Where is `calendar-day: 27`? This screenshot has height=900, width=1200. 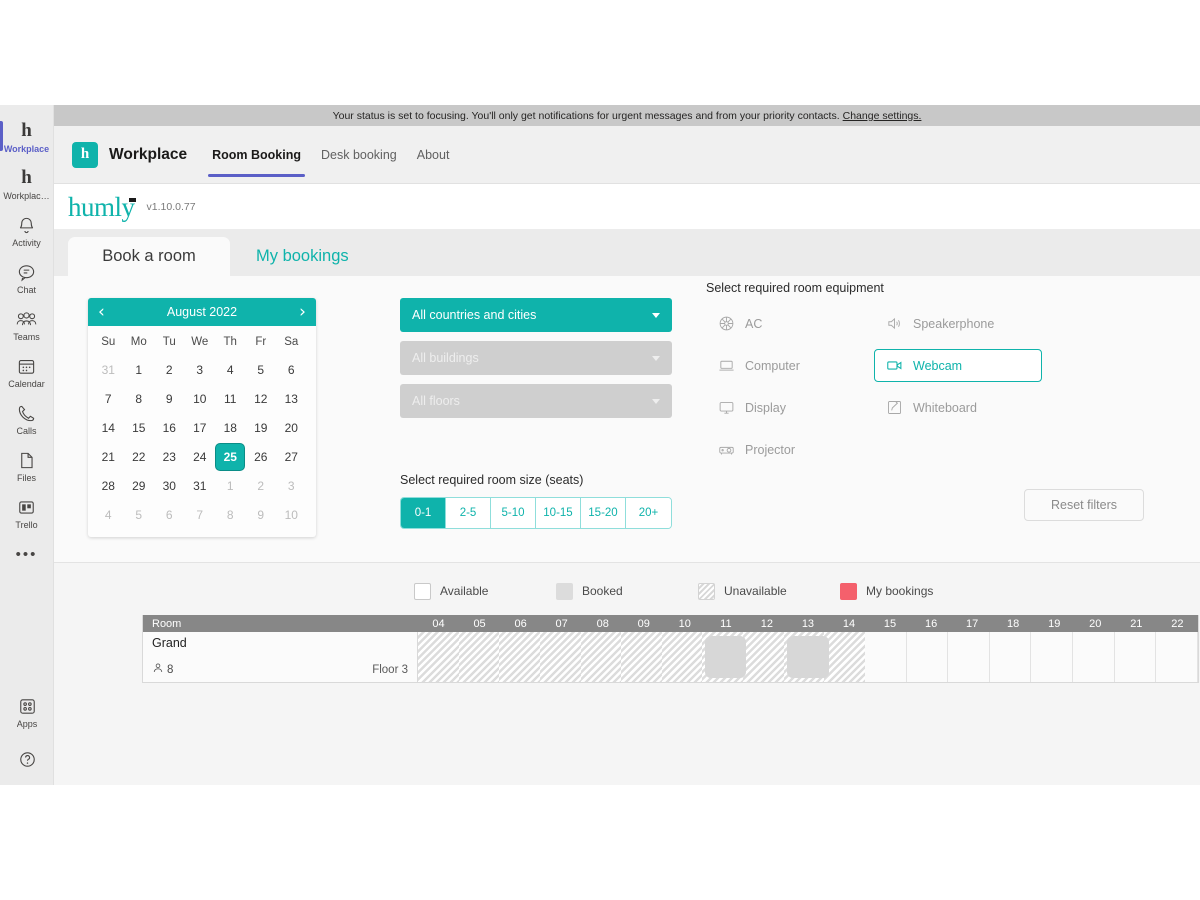 calendar-day: 27 is located at coordinates (291, 456).